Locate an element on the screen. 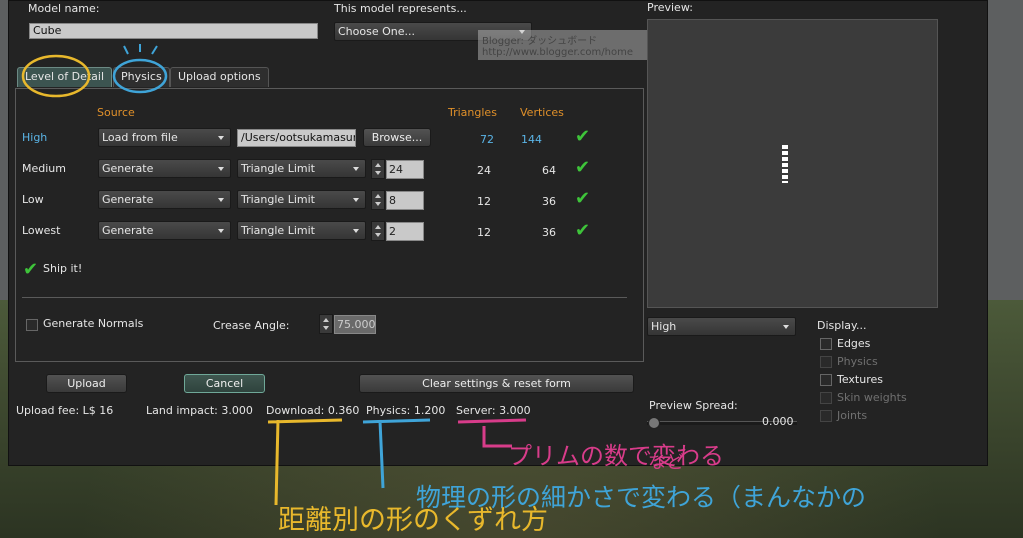  annotation-pink-small-text: など is located at coordinates (666, 462).